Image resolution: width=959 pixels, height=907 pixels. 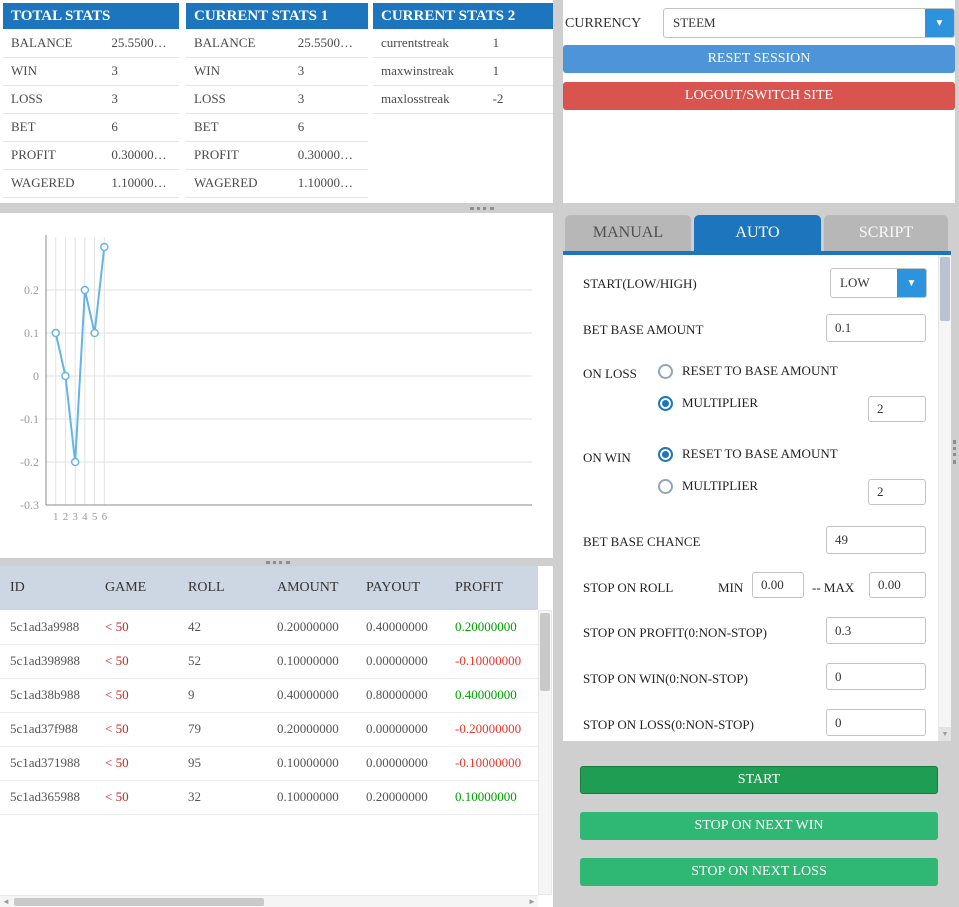 I want to click on bet-base-amount-label: BET BASE AMOUNT, so click(x=643, y=329).